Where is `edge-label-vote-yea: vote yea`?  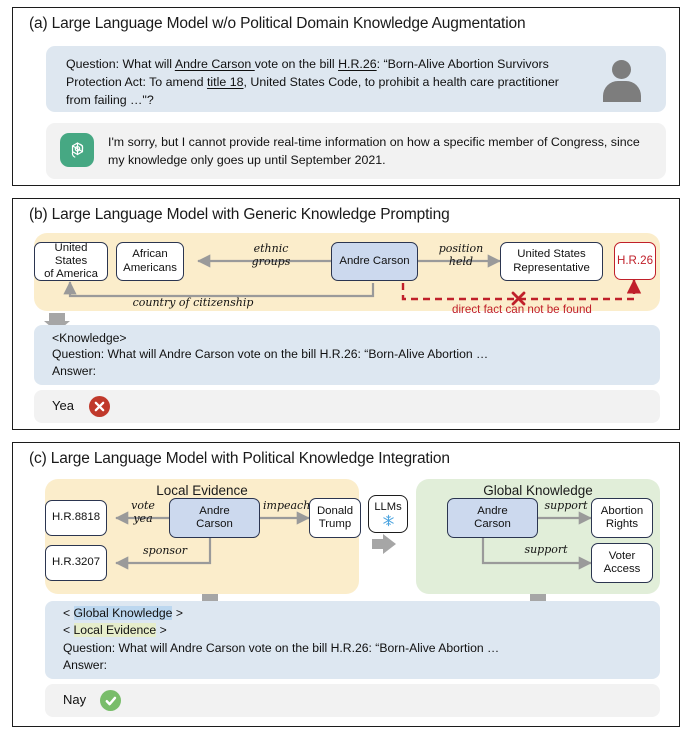 edge-label-vote-yea: vote yea is located at coordinates (143, 512).